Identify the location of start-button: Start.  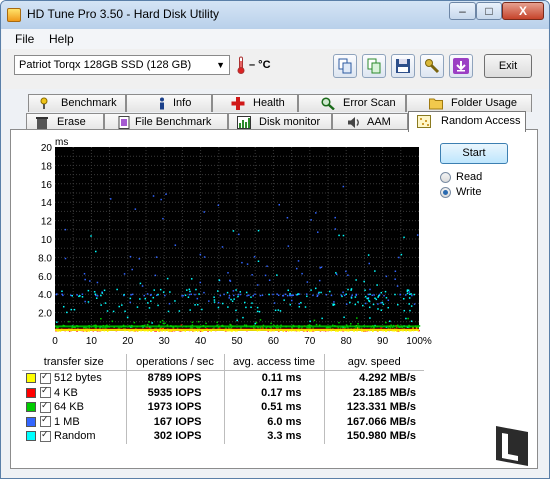
(474, 153).